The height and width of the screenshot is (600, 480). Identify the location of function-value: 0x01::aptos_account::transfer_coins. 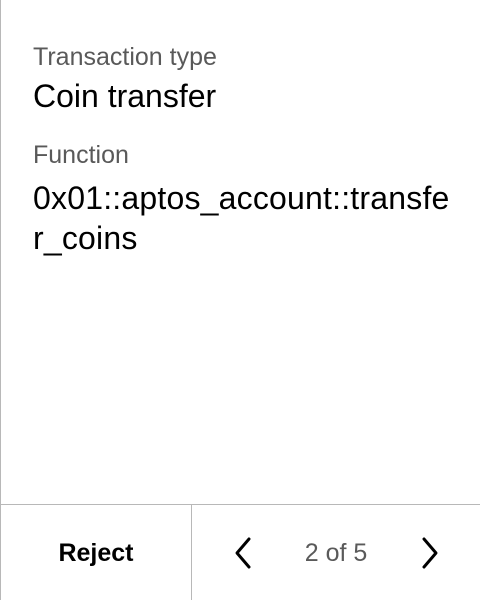
(241, 218).